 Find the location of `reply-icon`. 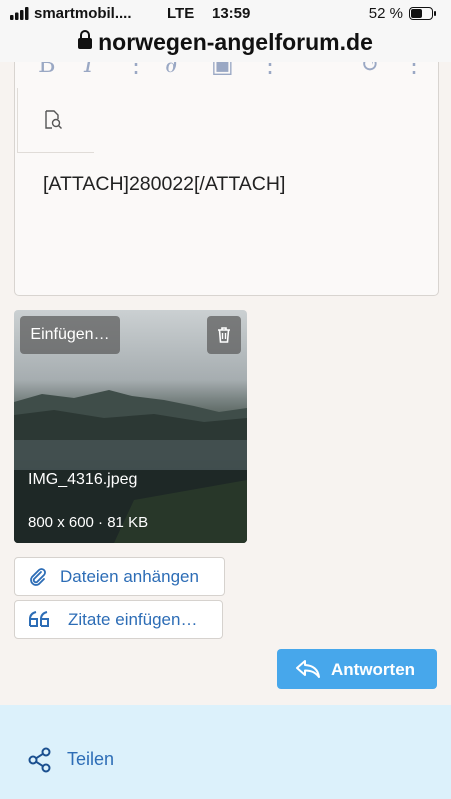

reply-icon is located at coordinates (308, 669).